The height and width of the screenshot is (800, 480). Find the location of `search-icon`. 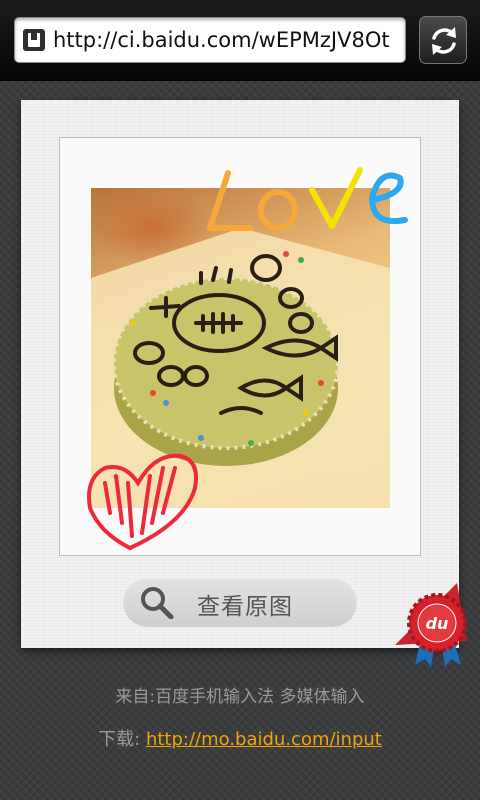

search-icon is located at coordinates (157, 603).